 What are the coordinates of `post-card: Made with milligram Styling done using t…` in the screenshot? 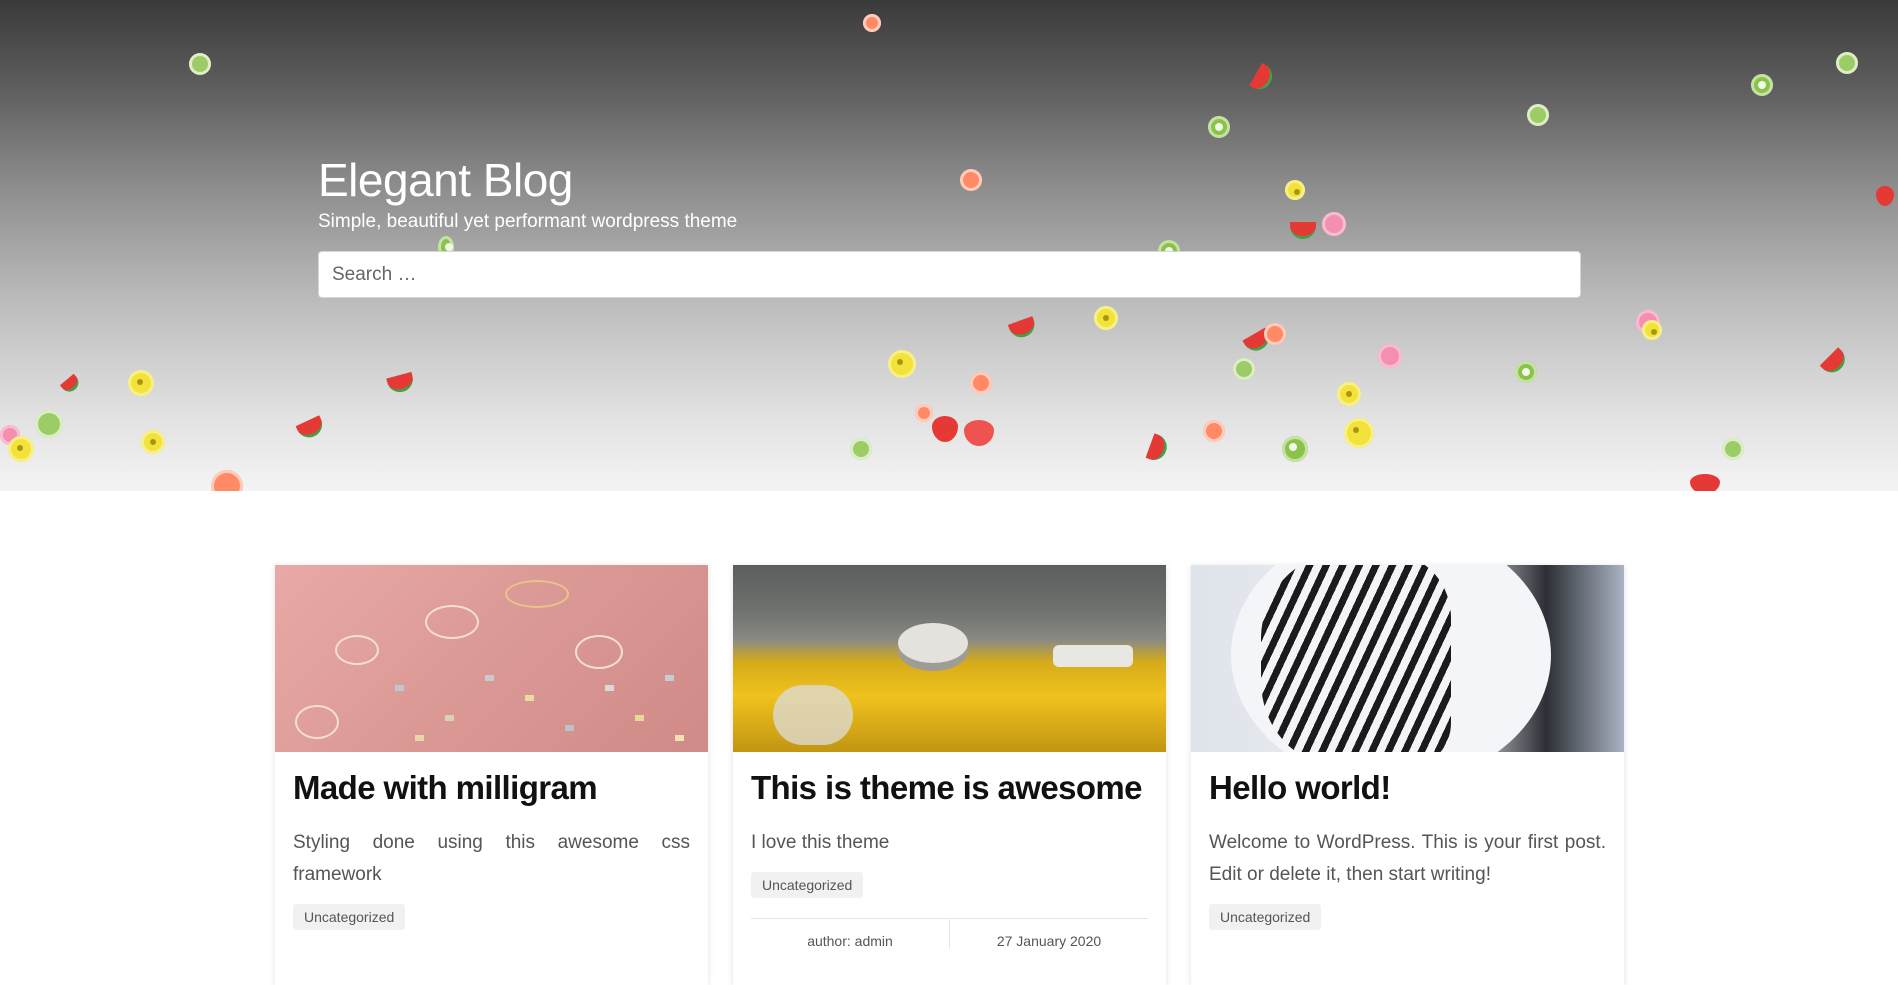 It's located at (491, 775).